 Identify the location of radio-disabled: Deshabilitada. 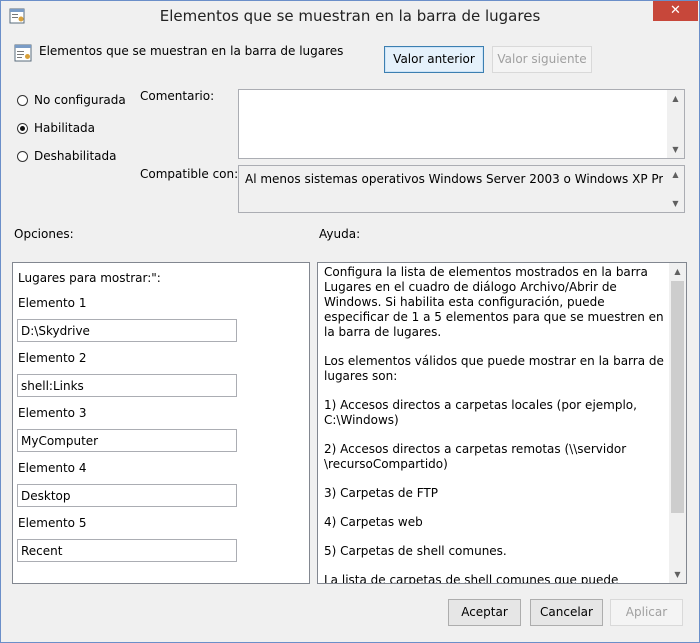
(66, 156).